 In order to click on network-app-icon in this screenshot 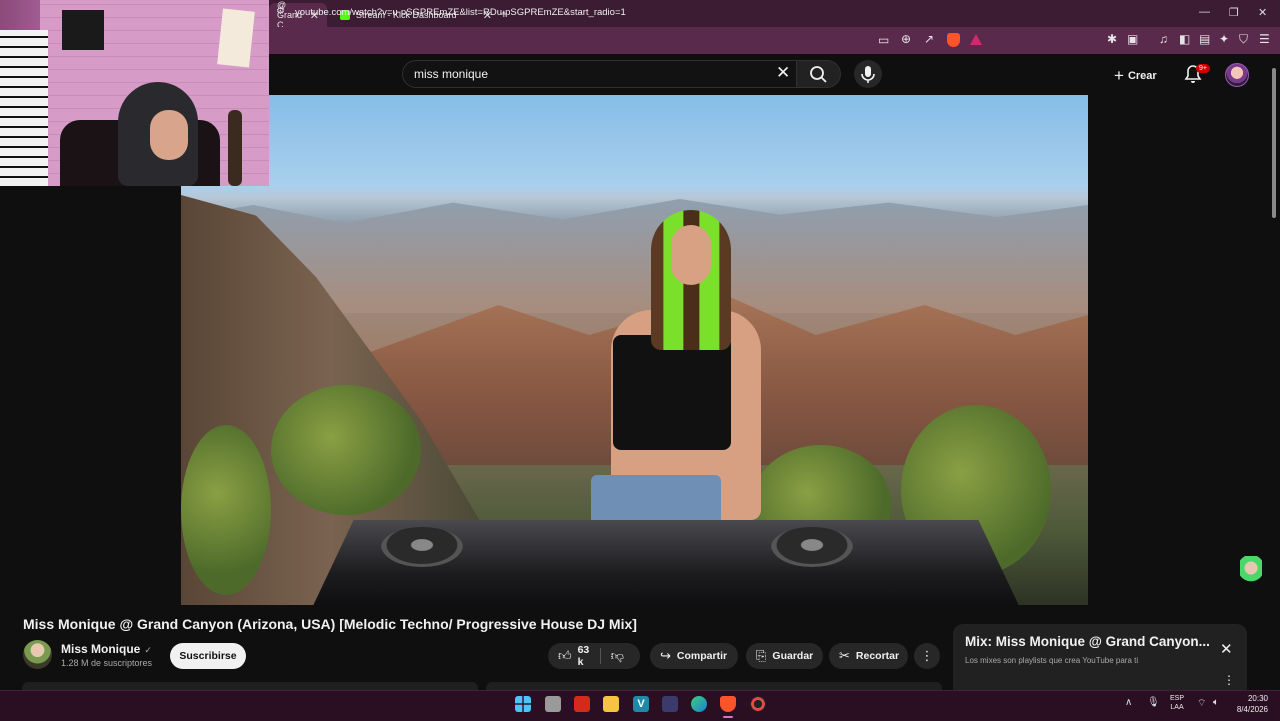, I will do `click(670, 704)`.